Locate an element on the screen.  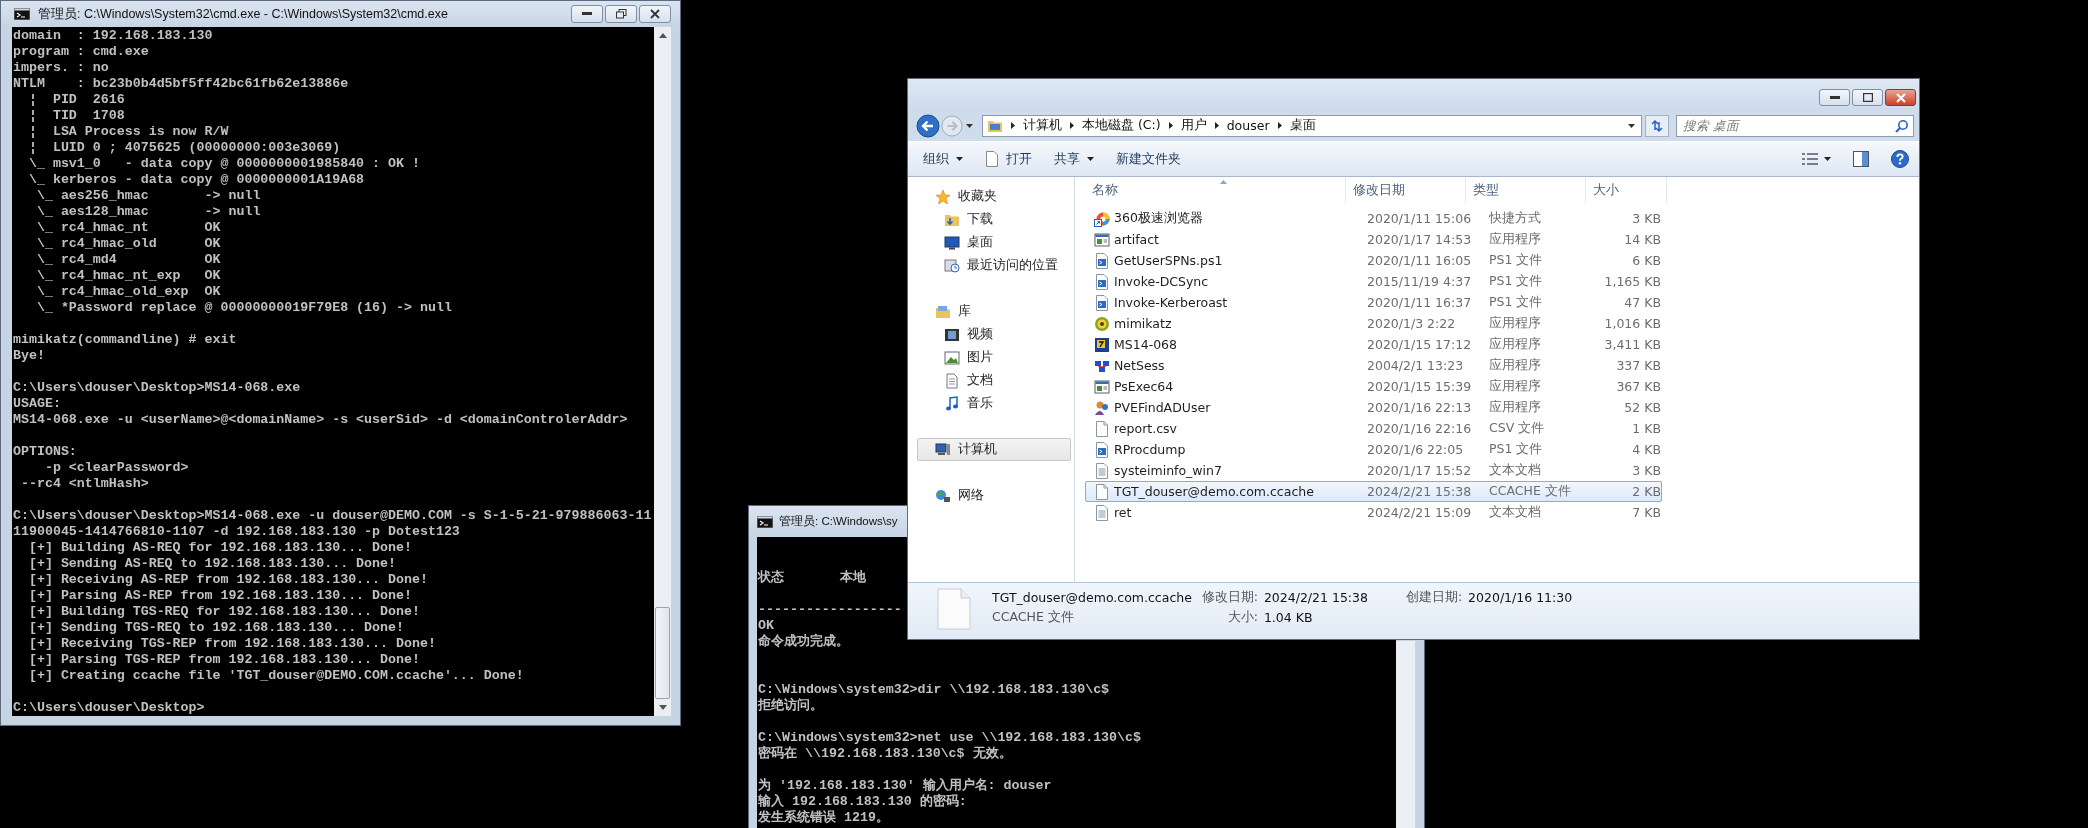
close-icon is located at coordinates (1900, 97).